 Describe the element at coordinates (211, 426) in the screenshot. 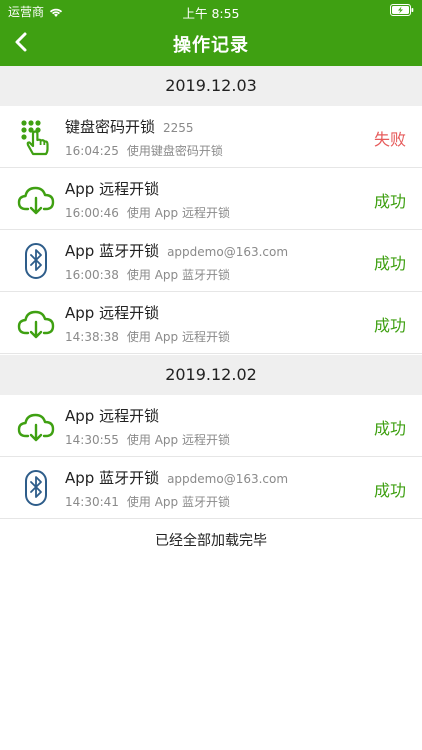

I see `record-row: App 远程开锁 14:30:55 使用 App 远程开锁 成功` at that location.